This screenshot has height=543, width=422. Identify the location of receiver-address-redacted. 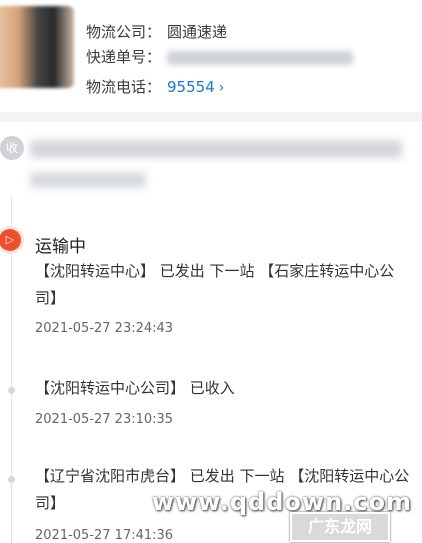
(216, 149).